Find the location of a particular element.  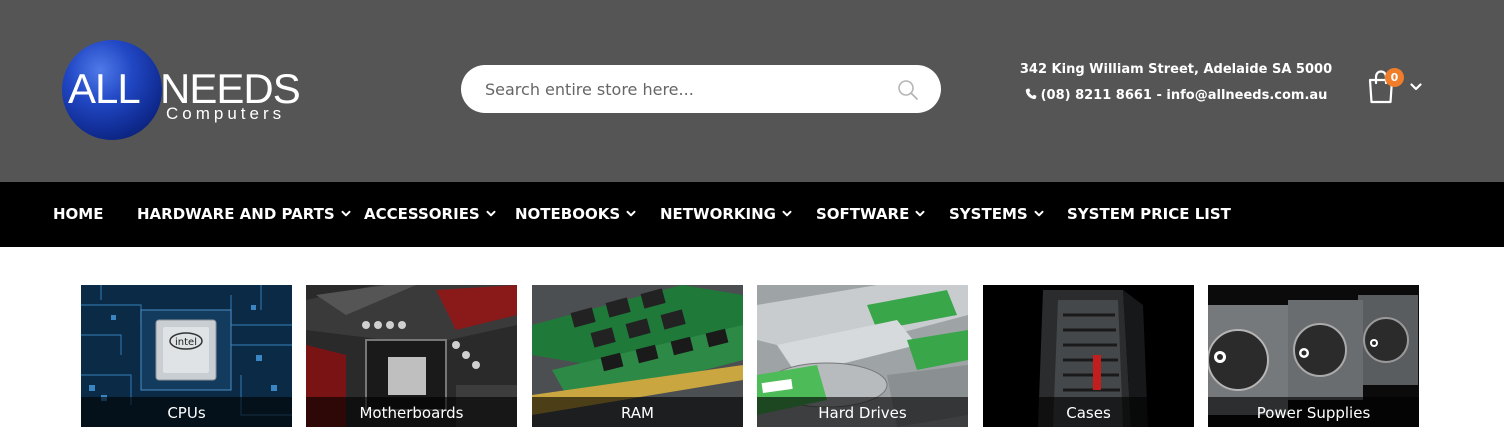

site-logo: ALL NEEDS Computers is located at coordinates (192, 91).